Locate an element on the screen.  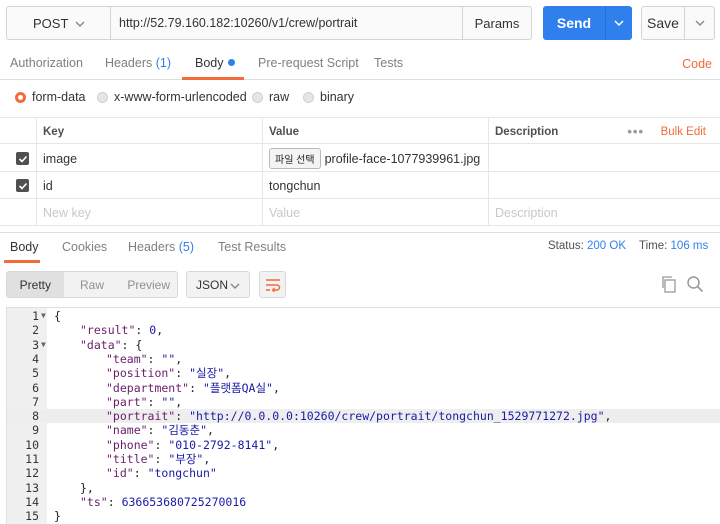
key-cell: image is located at coordinates (149, 158).